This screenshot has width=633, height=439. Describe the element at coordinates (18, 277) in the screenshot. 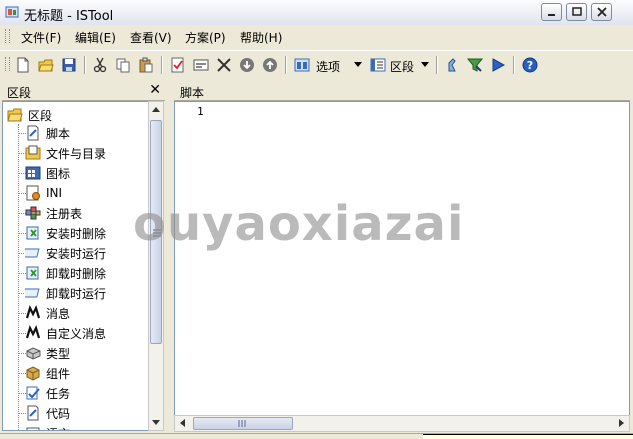

I see `tree-line` at that location.